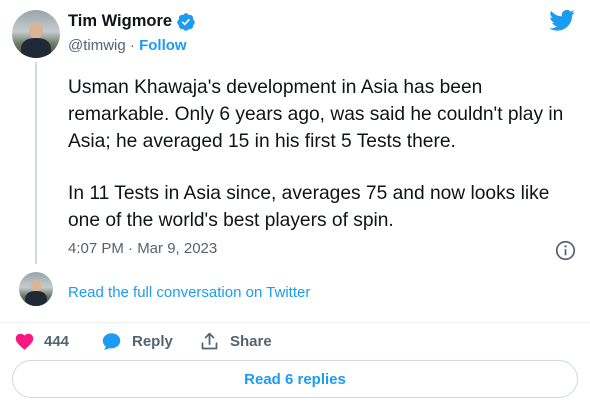  What do you see at coordinates (251, 341) in the screenshot?
I see `share-label: Share` at bounding box center [251, 341].